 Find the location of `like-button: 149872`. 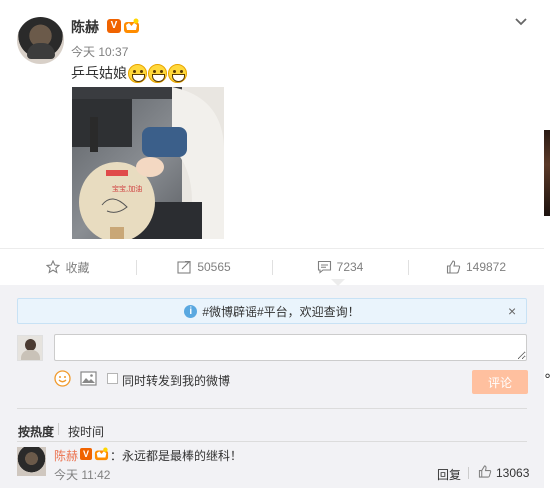

like-button: 149872 is located at coordinates (476, 267).